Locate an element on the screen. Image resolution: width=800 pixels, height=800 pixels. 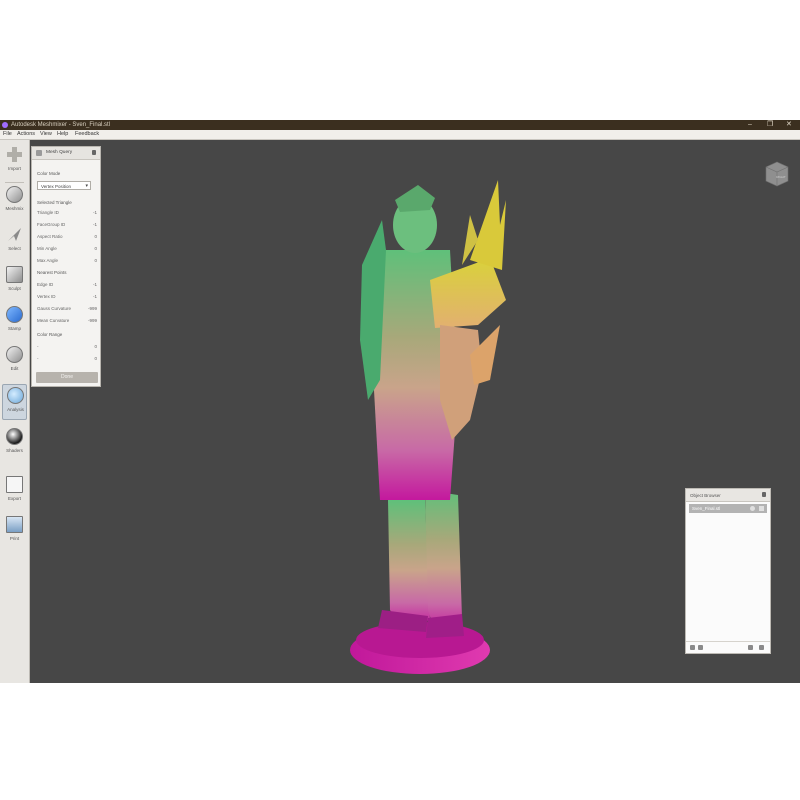
maximize-button: ❐ is located at coordinates (770, 125).